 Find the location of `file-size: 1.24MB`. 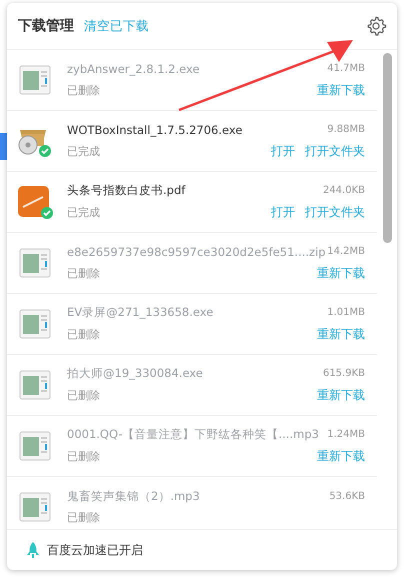

file-size: 1.24MB is located at coordinates (346, 434).